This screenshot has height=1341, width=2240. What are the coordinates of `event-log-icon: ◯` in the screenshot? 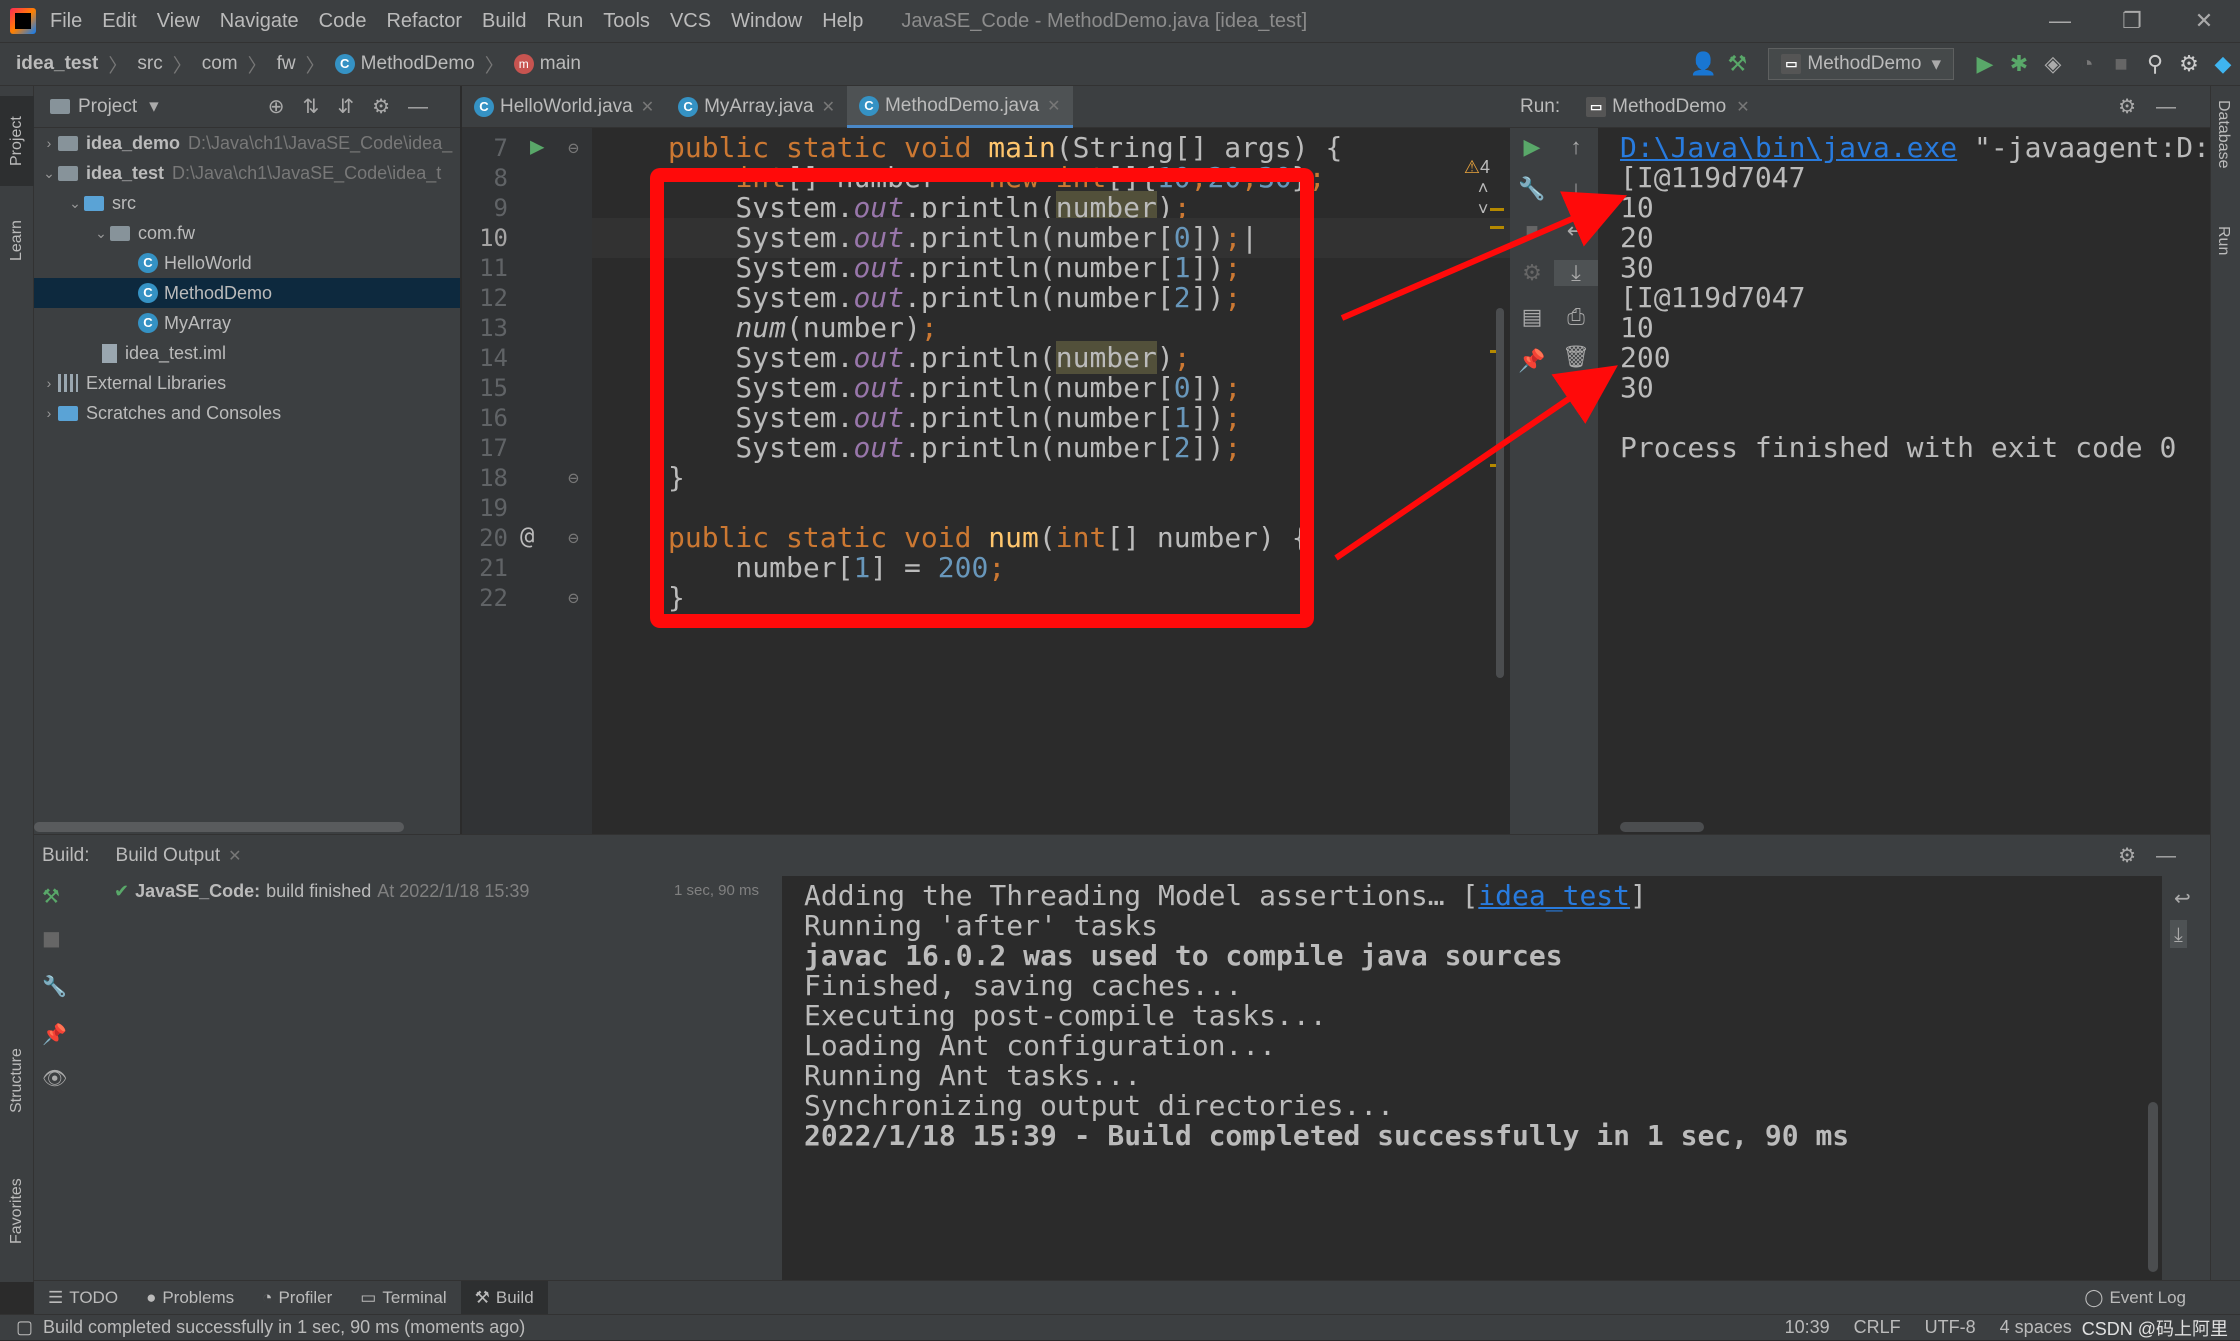 It's located at (2094, 1297).